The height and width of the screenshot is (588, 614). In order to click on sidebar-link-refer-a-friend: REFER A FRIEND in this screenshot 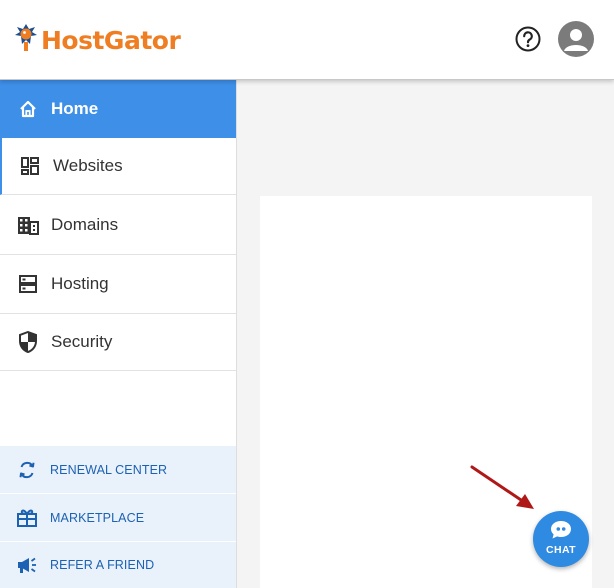, I will do `click(118, 564)`.